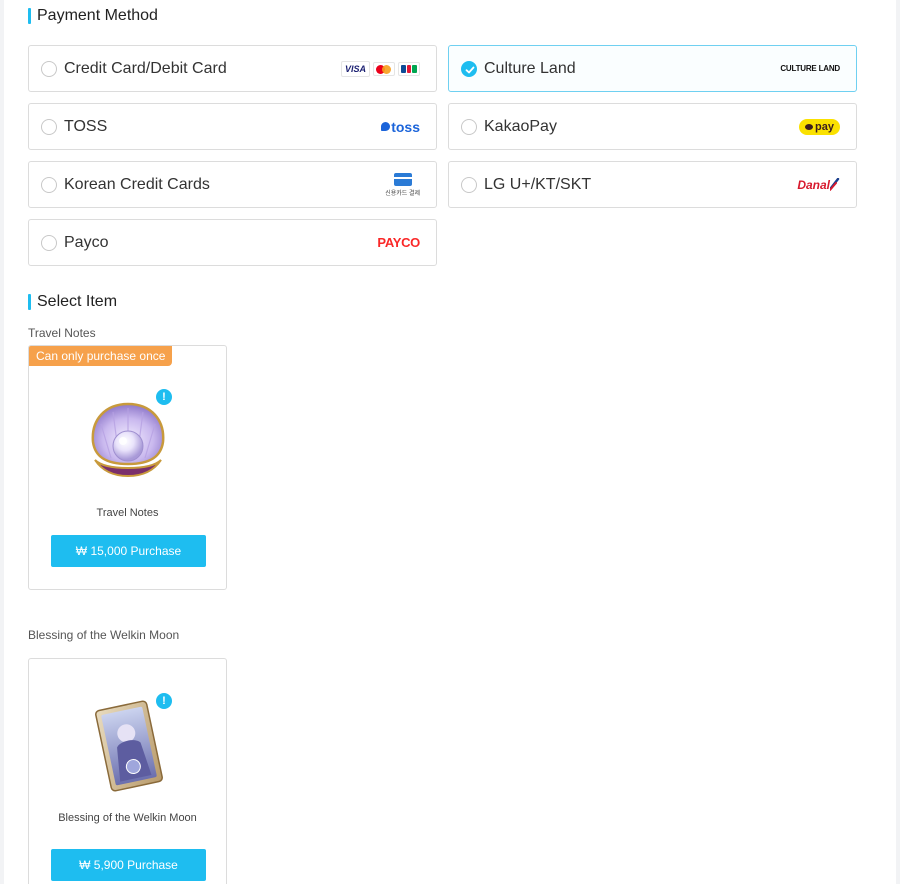  I want to click on payment-option-label: Payco, so click(86, 242).